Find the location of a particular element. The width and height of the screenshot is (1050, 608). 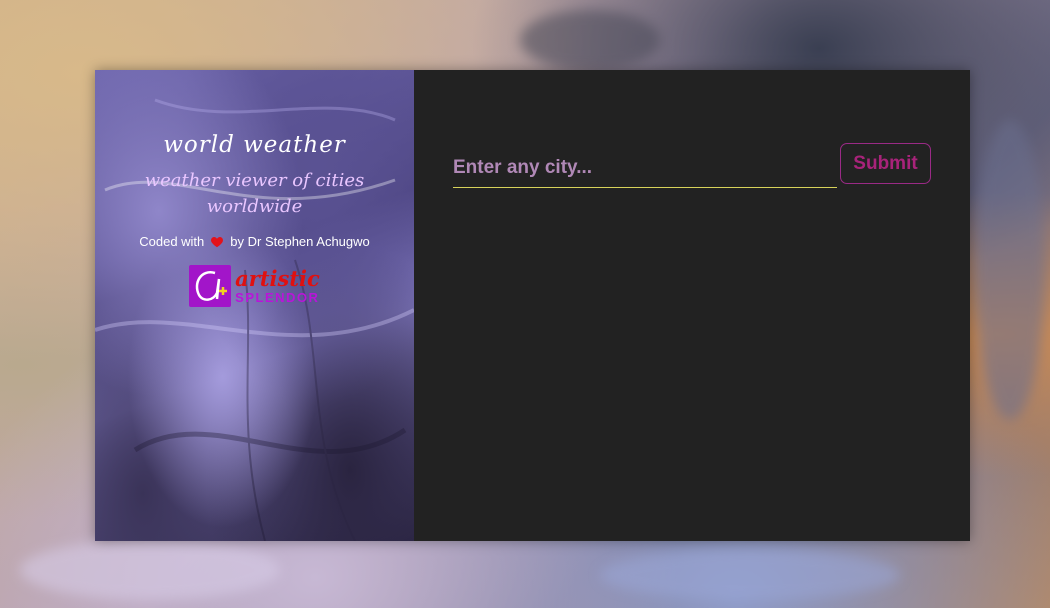

credit-line: Coded with by Dr Stephen Achugwo is located at coordinates (254, 241).